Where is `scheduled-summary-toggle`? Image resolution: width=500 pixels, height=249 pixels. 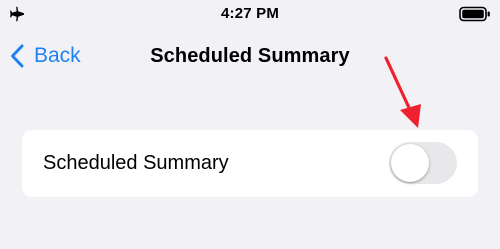
scheduled-summary-toggle is located at coordinates (423, 163).